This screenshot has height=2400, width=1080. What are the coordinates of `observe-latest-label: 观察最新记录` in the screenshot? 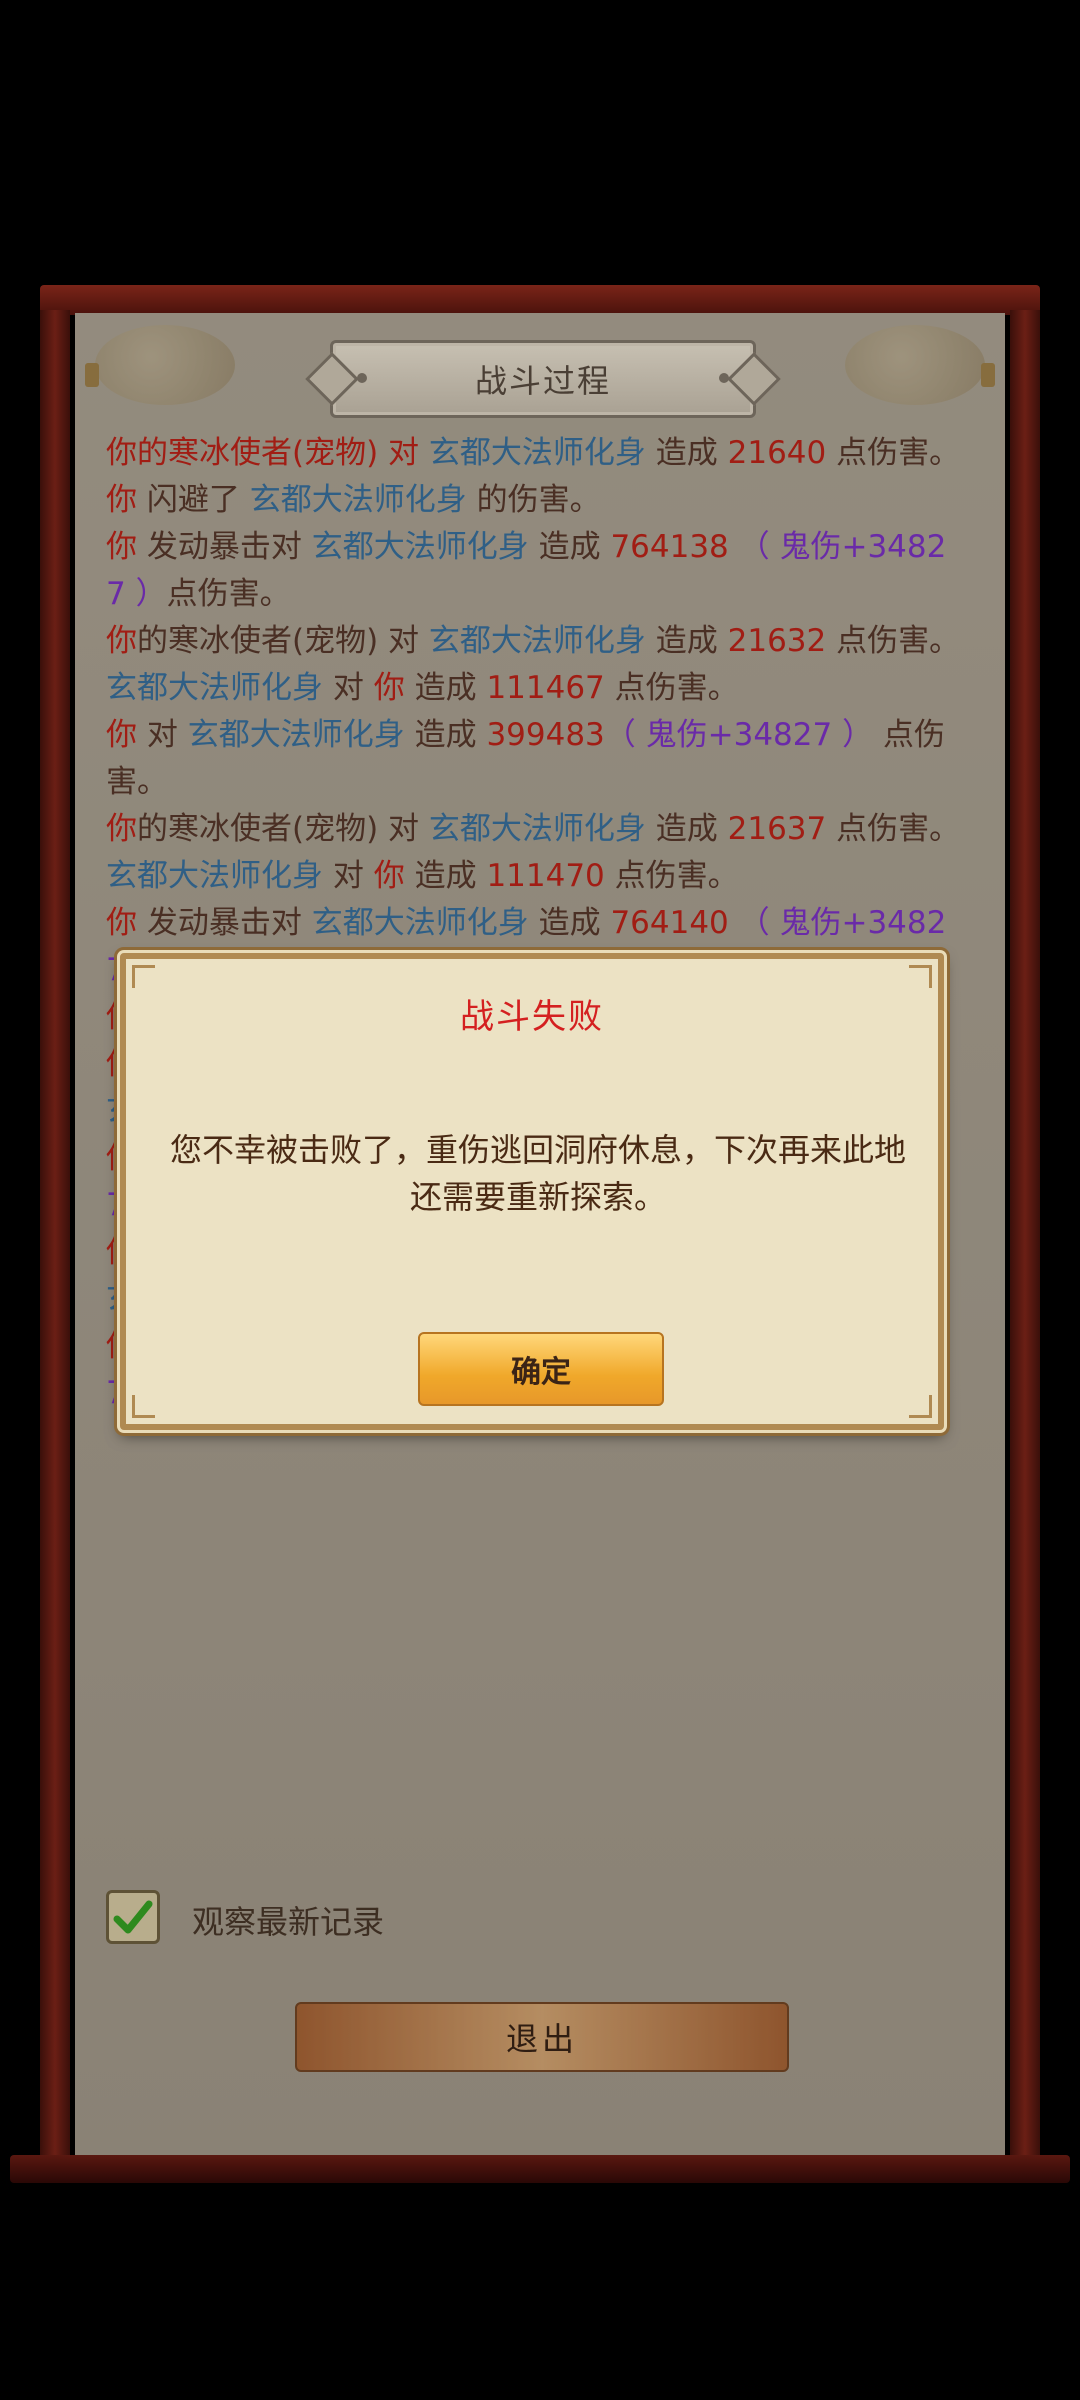 It's located at (288, 1922).